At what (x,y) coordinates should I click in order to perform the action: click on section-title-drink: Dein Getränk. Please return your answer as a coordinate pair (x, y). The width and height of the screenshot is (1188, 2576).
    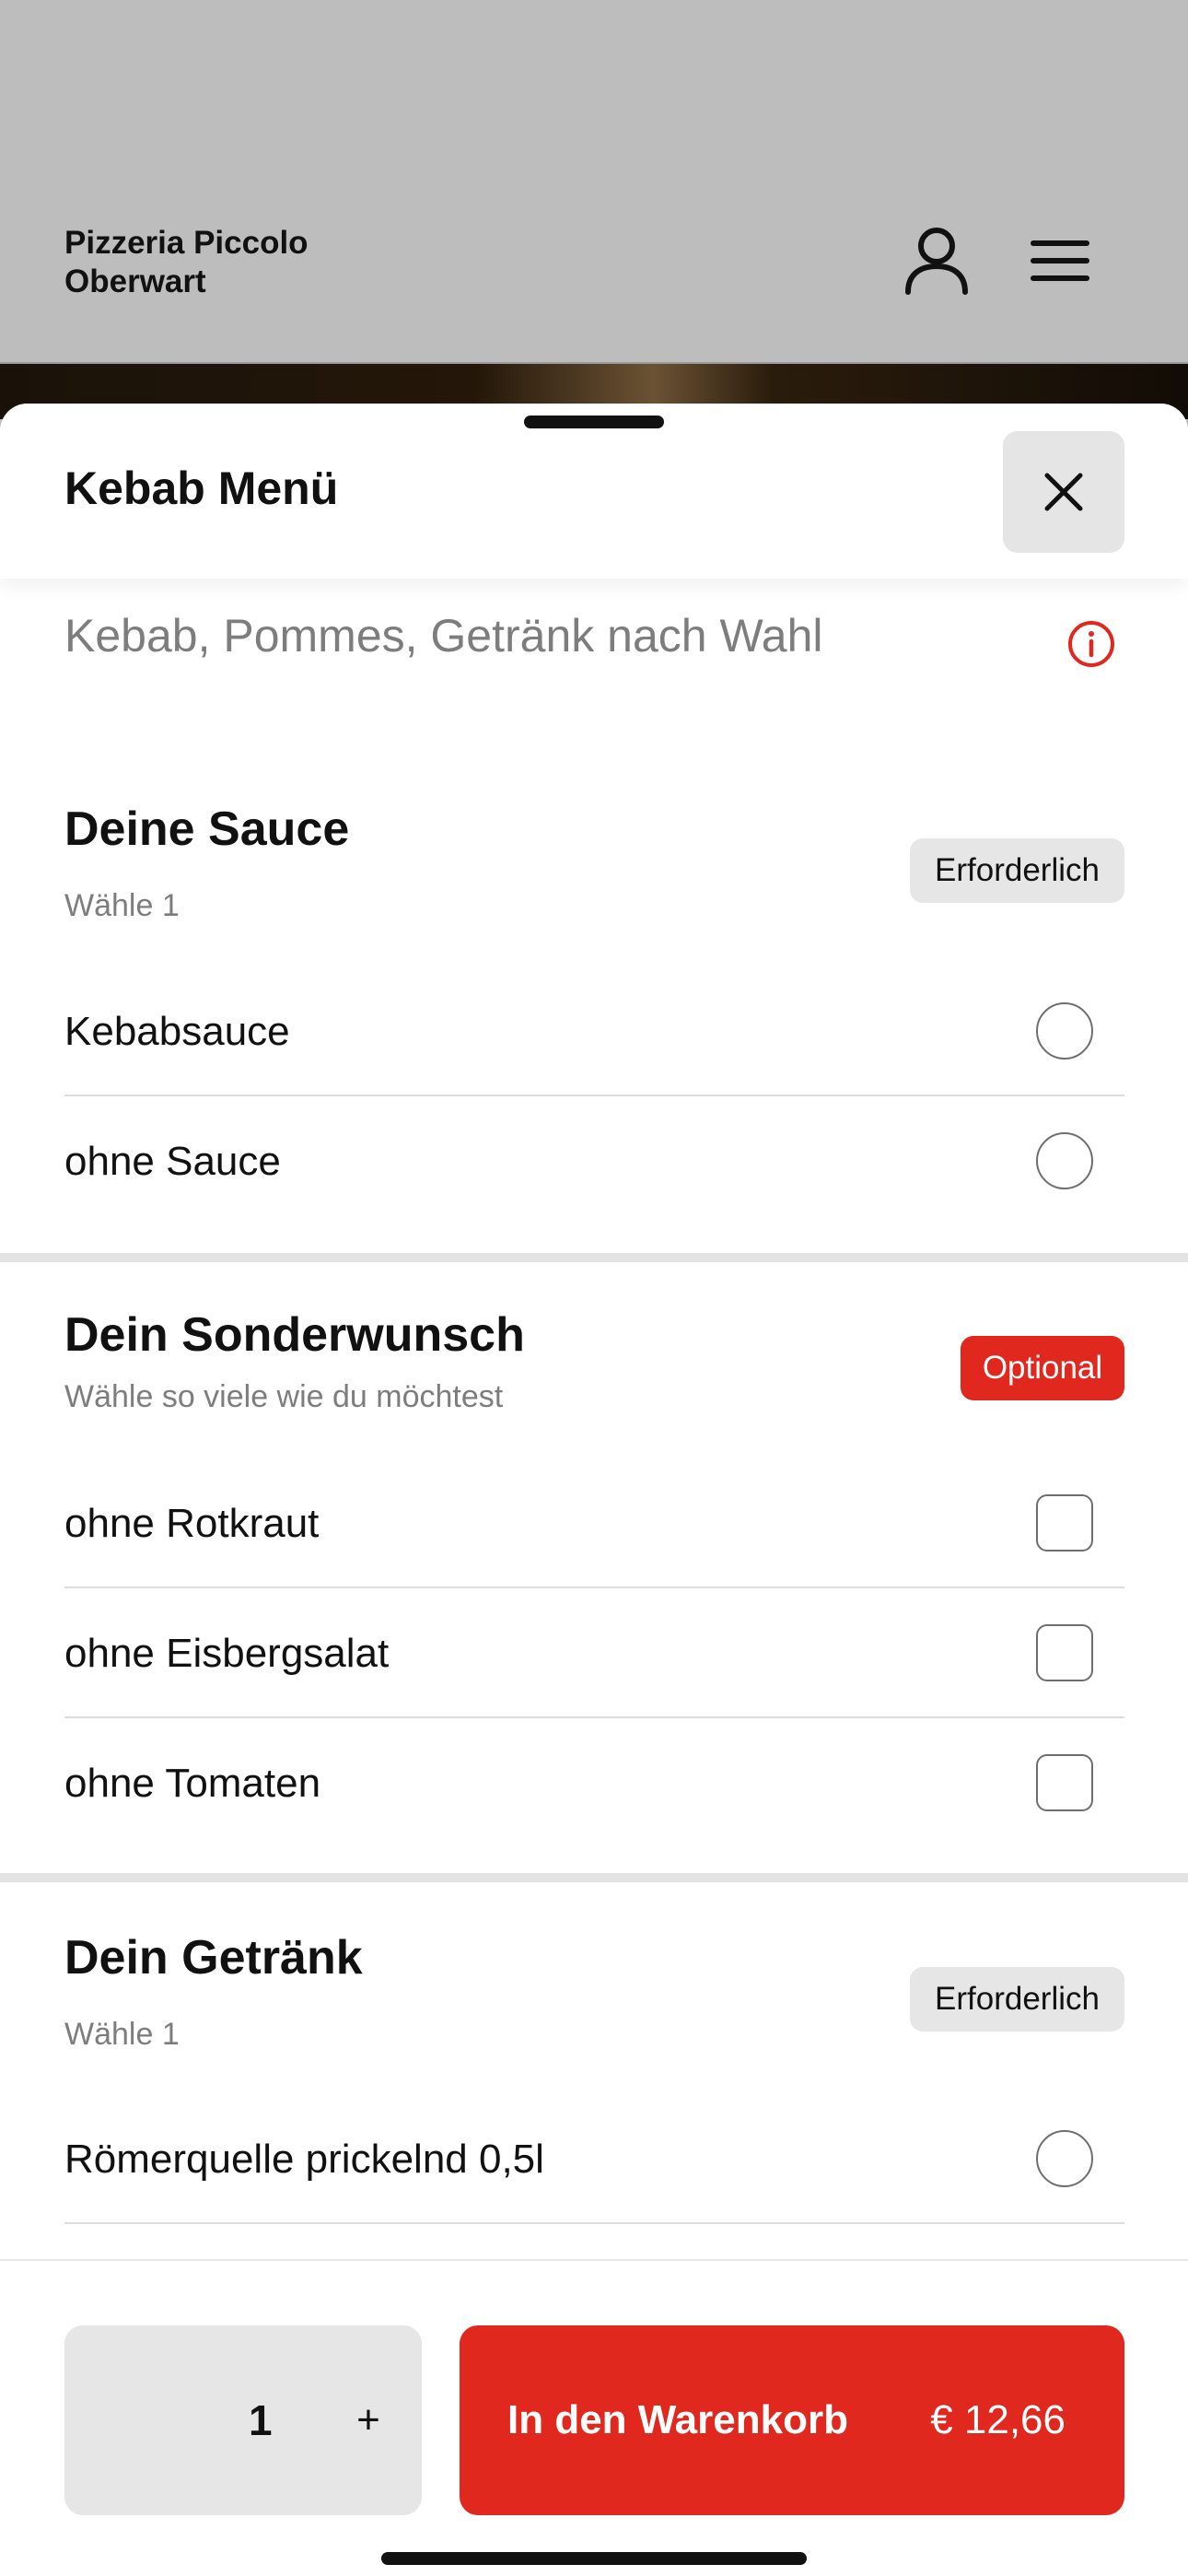
    Looking at the image, I should click on (213, 1958).